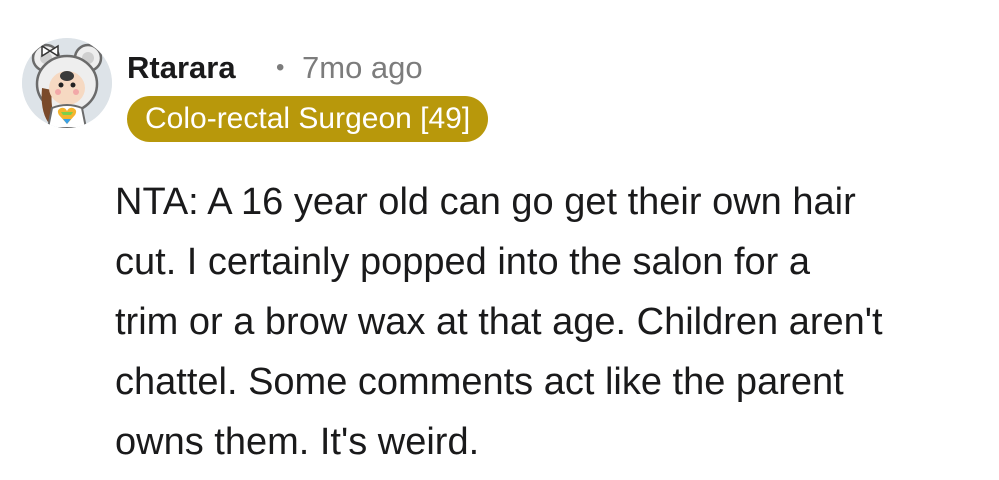 Image resolution: width=999 pixels, height=480 pixels. Describe the element at coordinates (308, 119) in the screenshot. I see `user-flair-badge: Colo-rectal Surgeon [49]` at that location.